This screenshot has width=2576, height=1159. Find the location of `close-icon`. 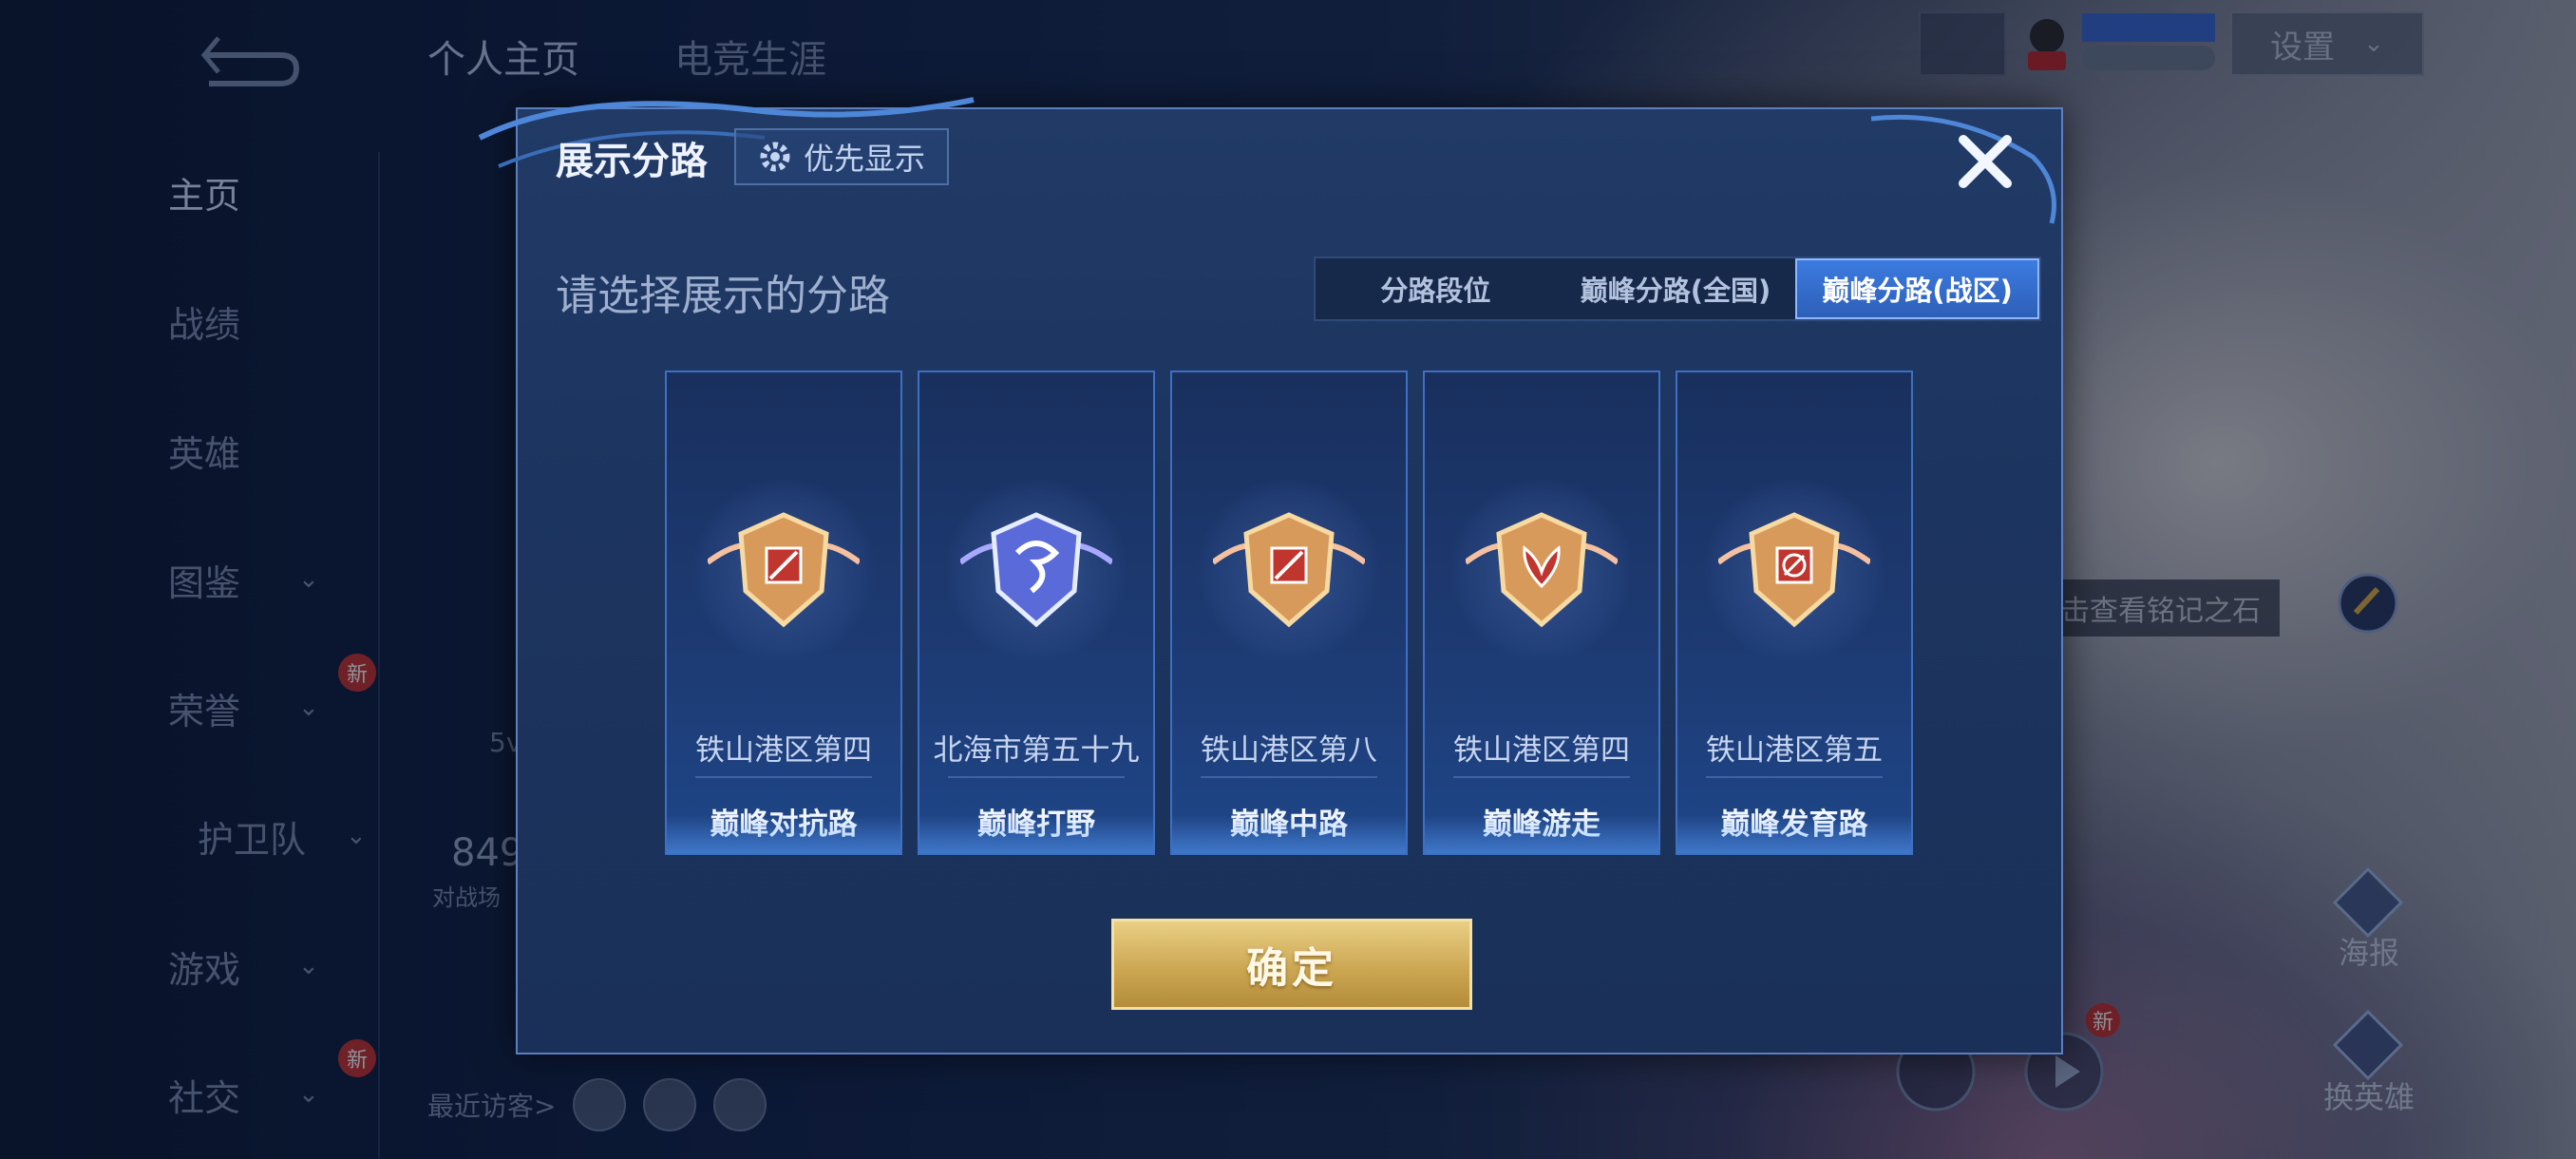

close-icon is located at coordinates (1985, 161).